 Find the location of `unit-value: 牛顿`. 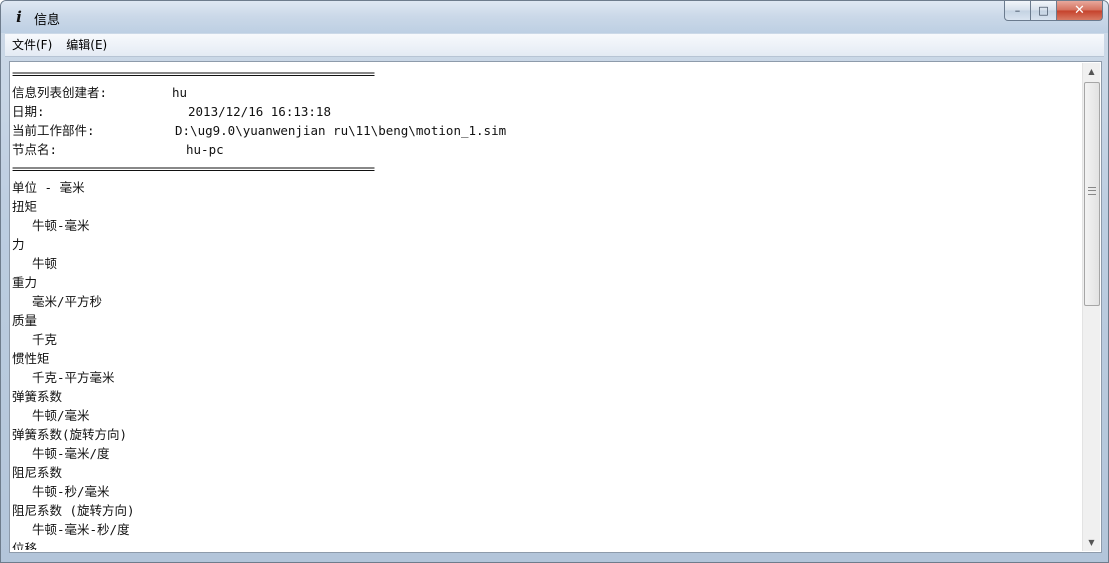

unit-value: 牛顿 is located at coordinates (45, 263).